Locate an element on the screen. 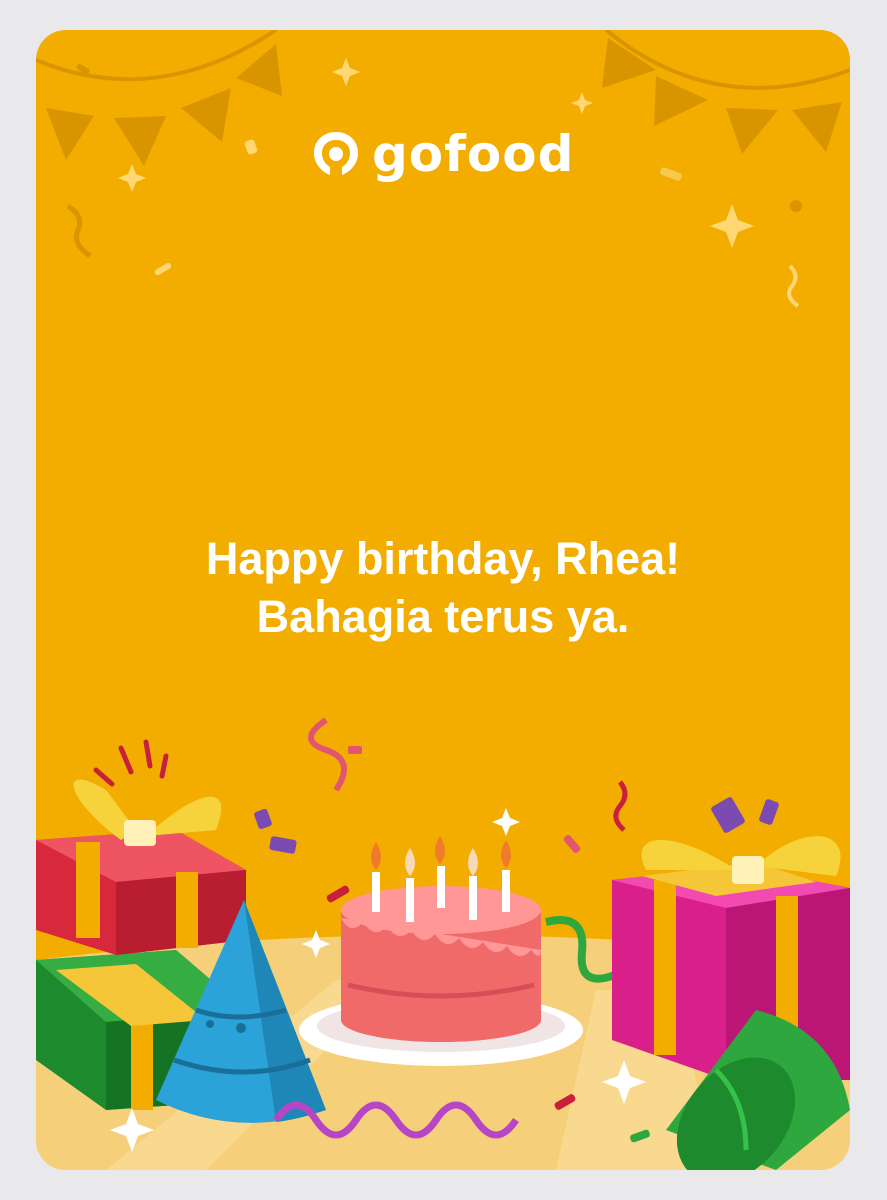 This screenshot has height=1200, width=887. bunting-right is located at coordinates (726, 92).